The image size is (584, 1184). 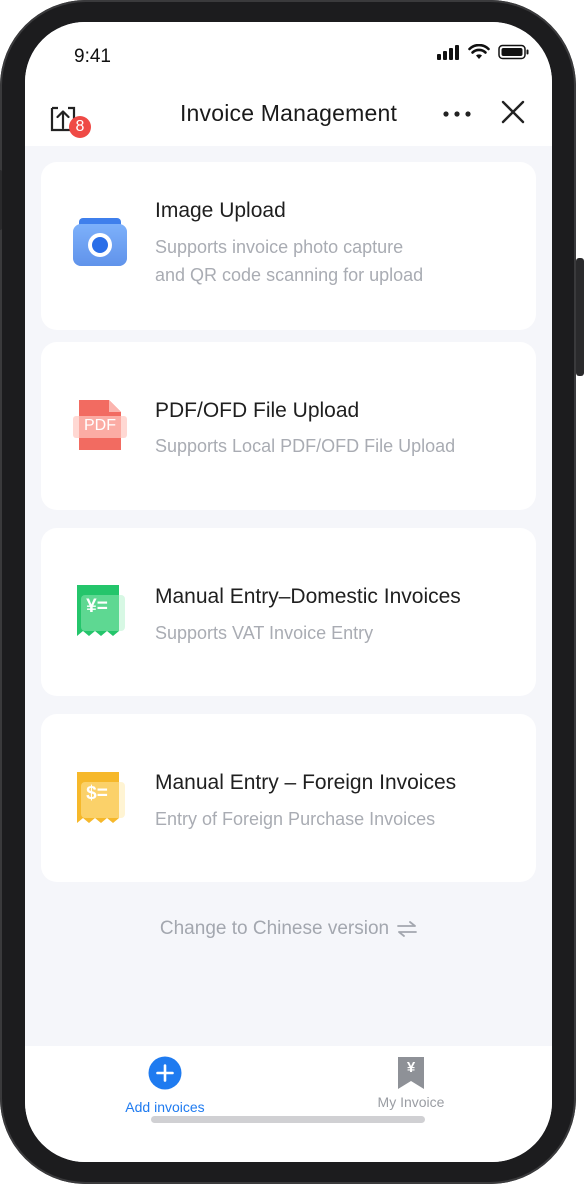 What do you see at coordinates (92, 56) in the screenshot?
I see `status-time: 9:41` at bounding box center [92, 56].